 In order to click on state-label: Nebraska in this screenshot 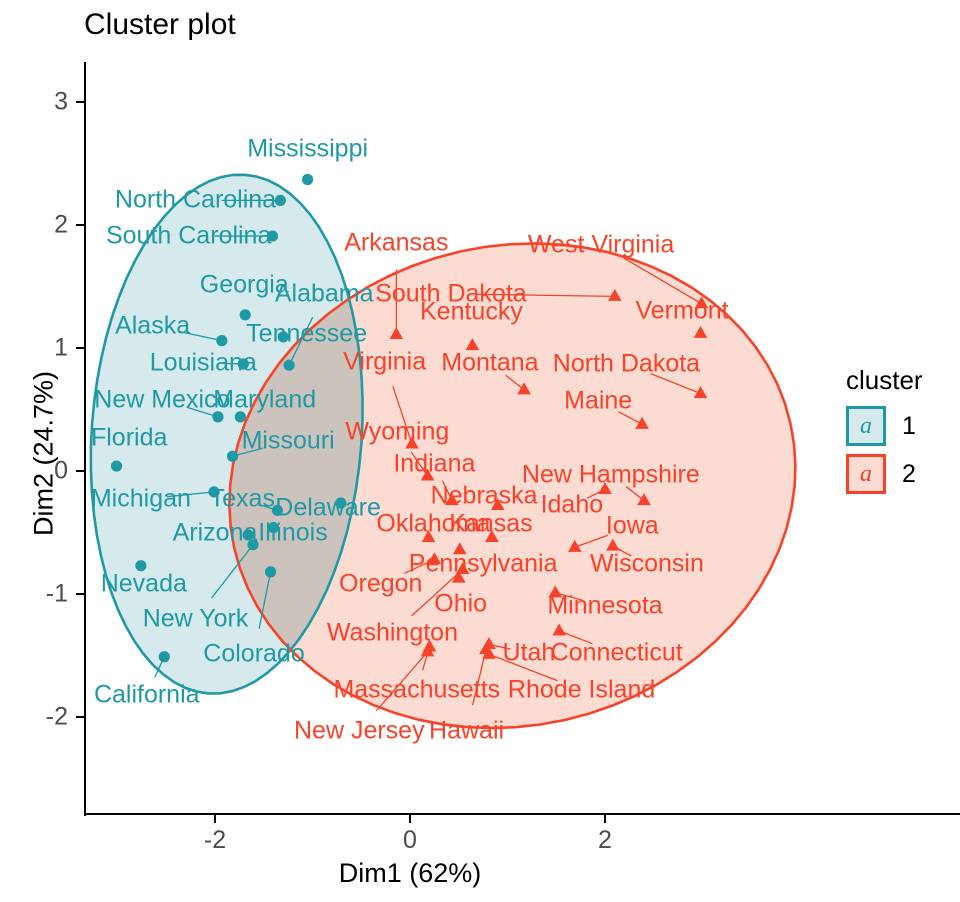, I will do `click(484, 495)`.